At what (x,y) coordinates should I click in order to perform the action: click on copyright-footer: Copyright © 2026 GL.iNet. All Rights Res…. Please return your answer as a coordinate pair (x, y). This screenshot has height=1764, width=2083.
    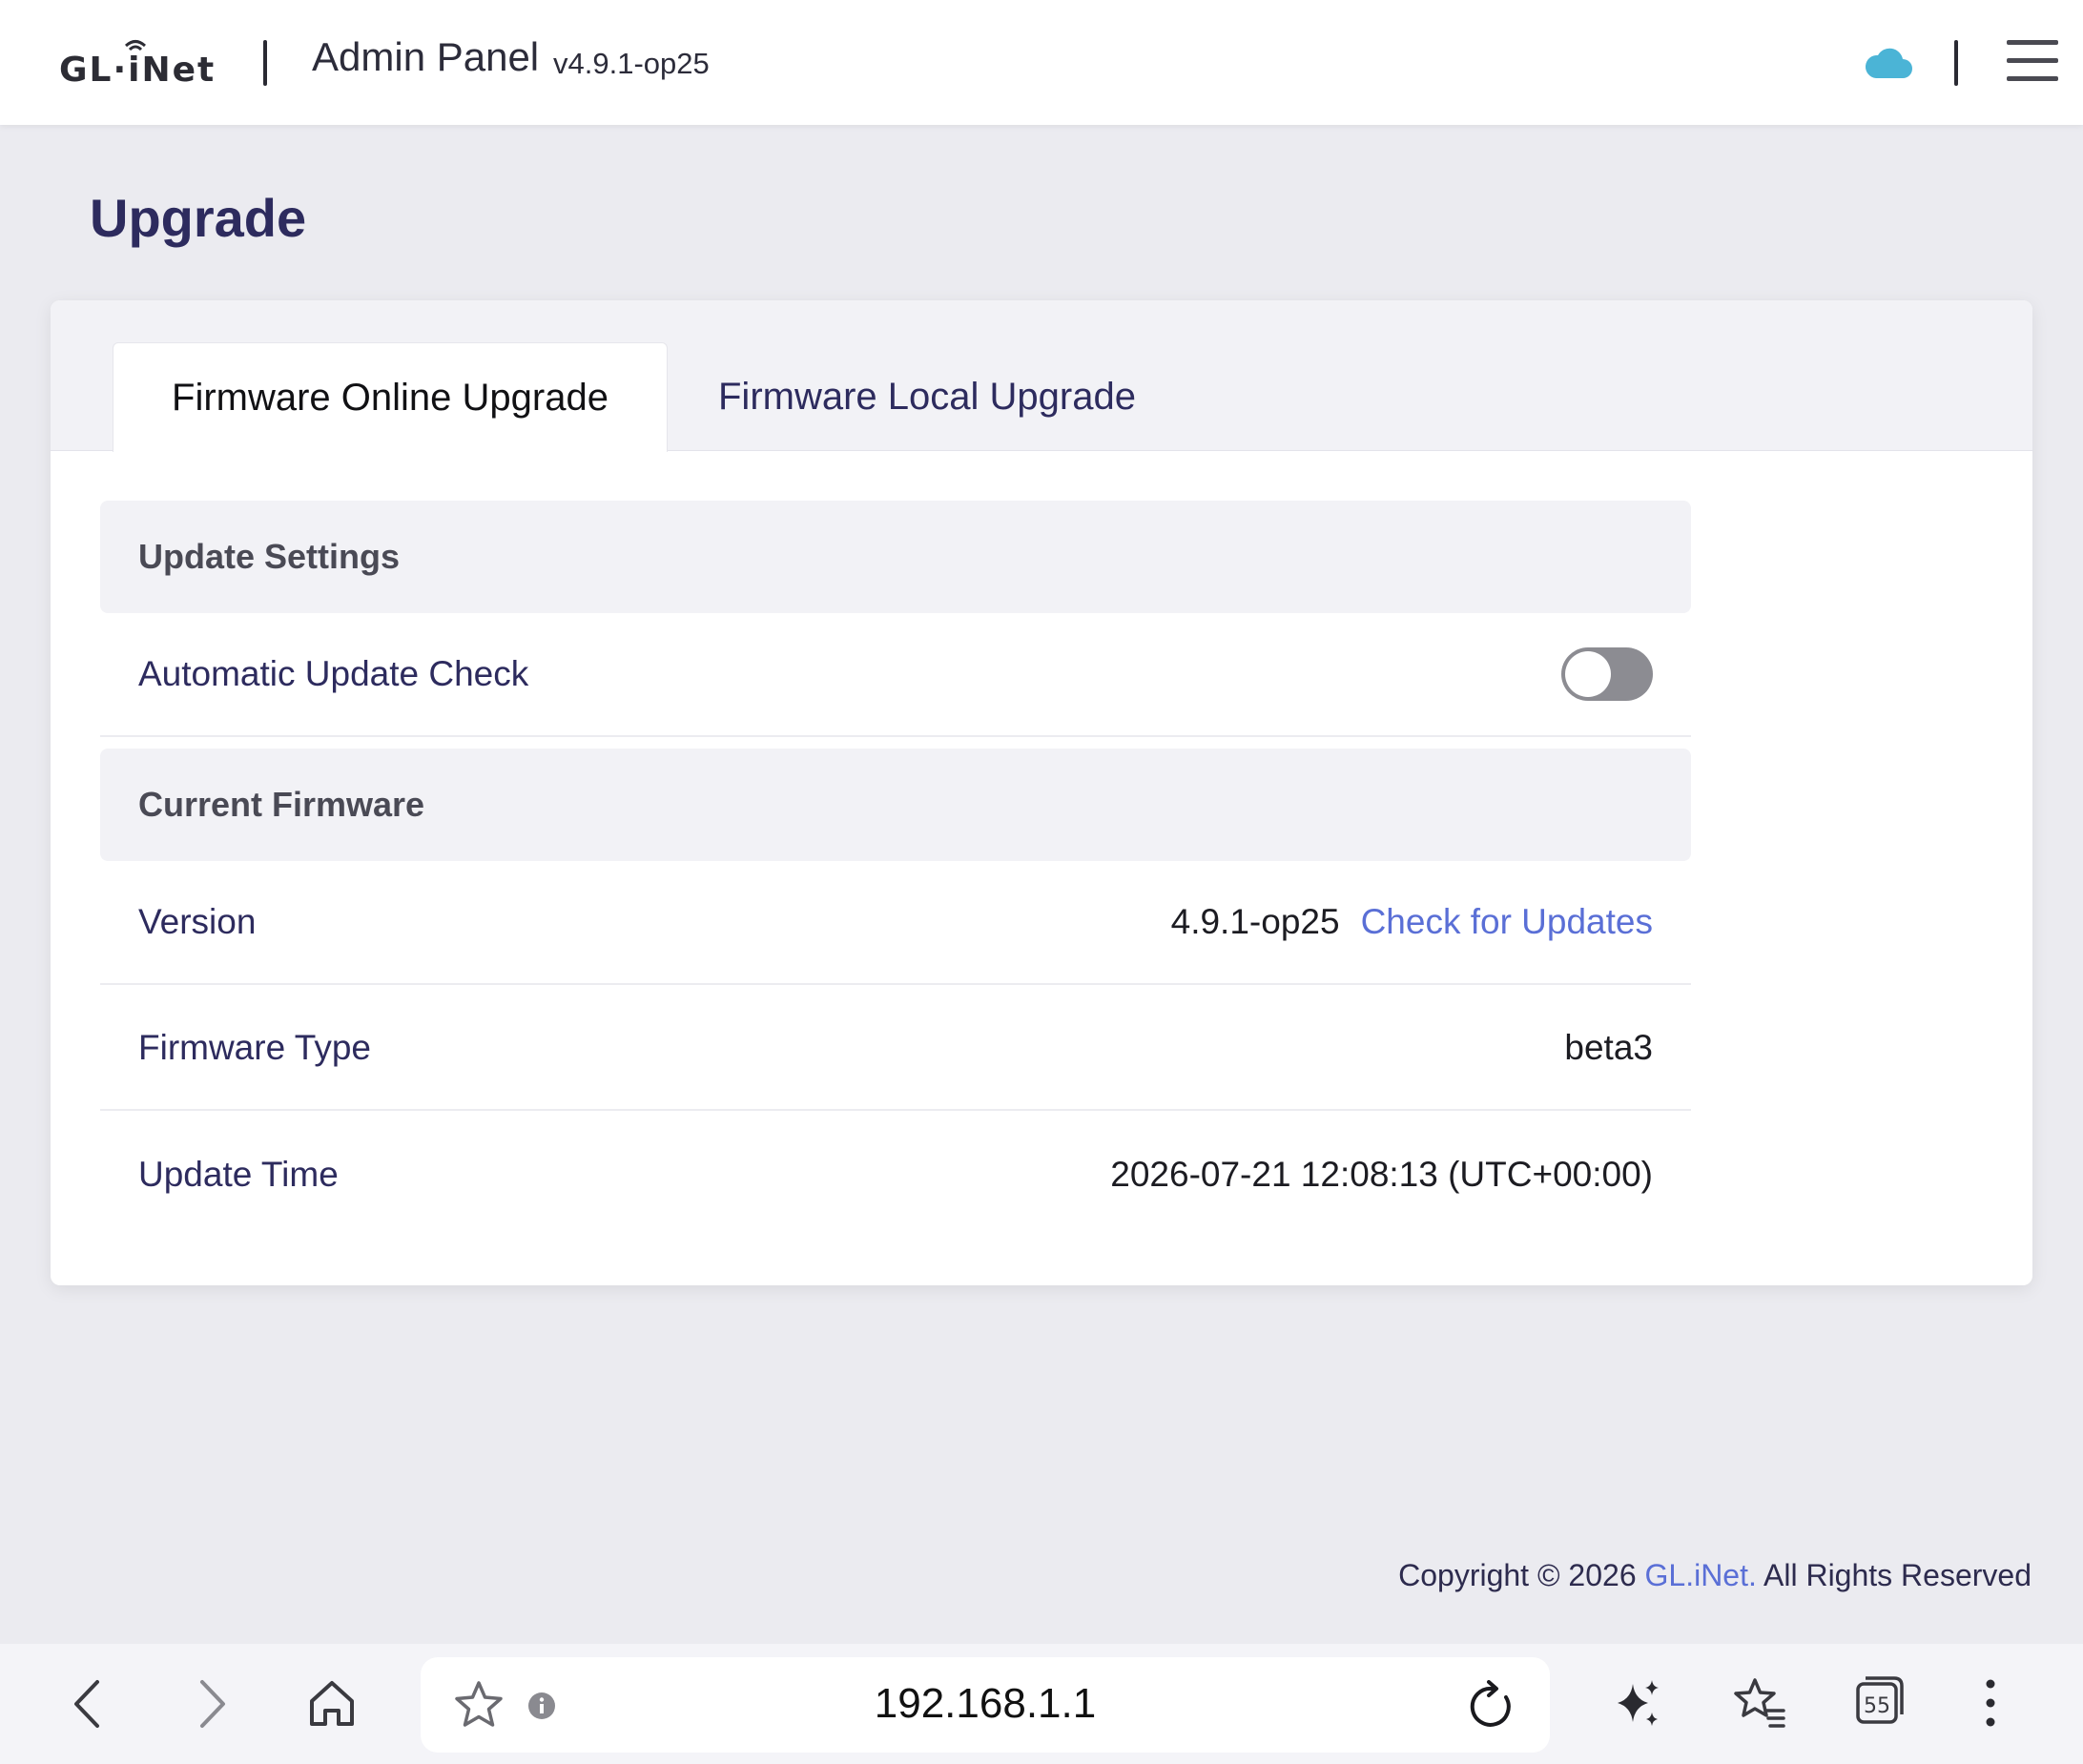
    Looking at the image, I should click on (1714, 1576).